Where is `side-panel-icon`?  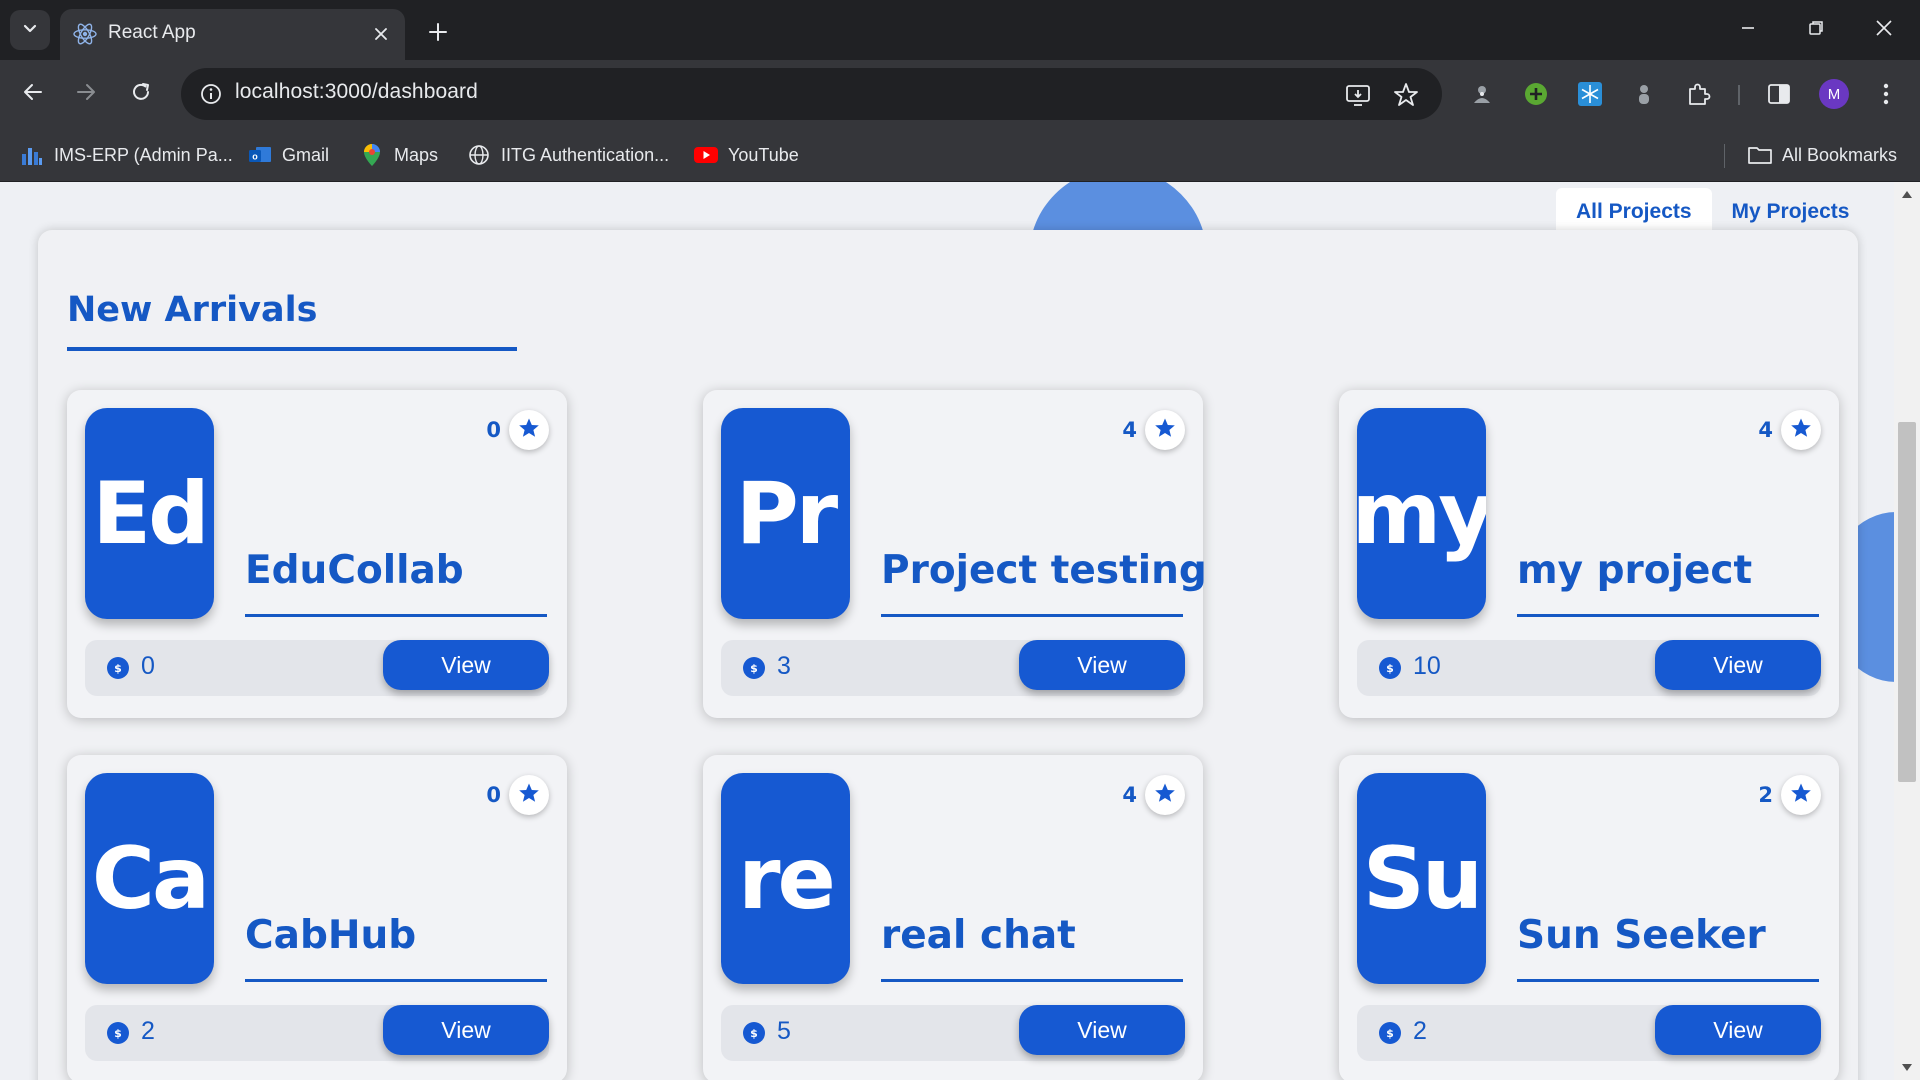 side-panel-icon is located at coordinates (1779, 94).